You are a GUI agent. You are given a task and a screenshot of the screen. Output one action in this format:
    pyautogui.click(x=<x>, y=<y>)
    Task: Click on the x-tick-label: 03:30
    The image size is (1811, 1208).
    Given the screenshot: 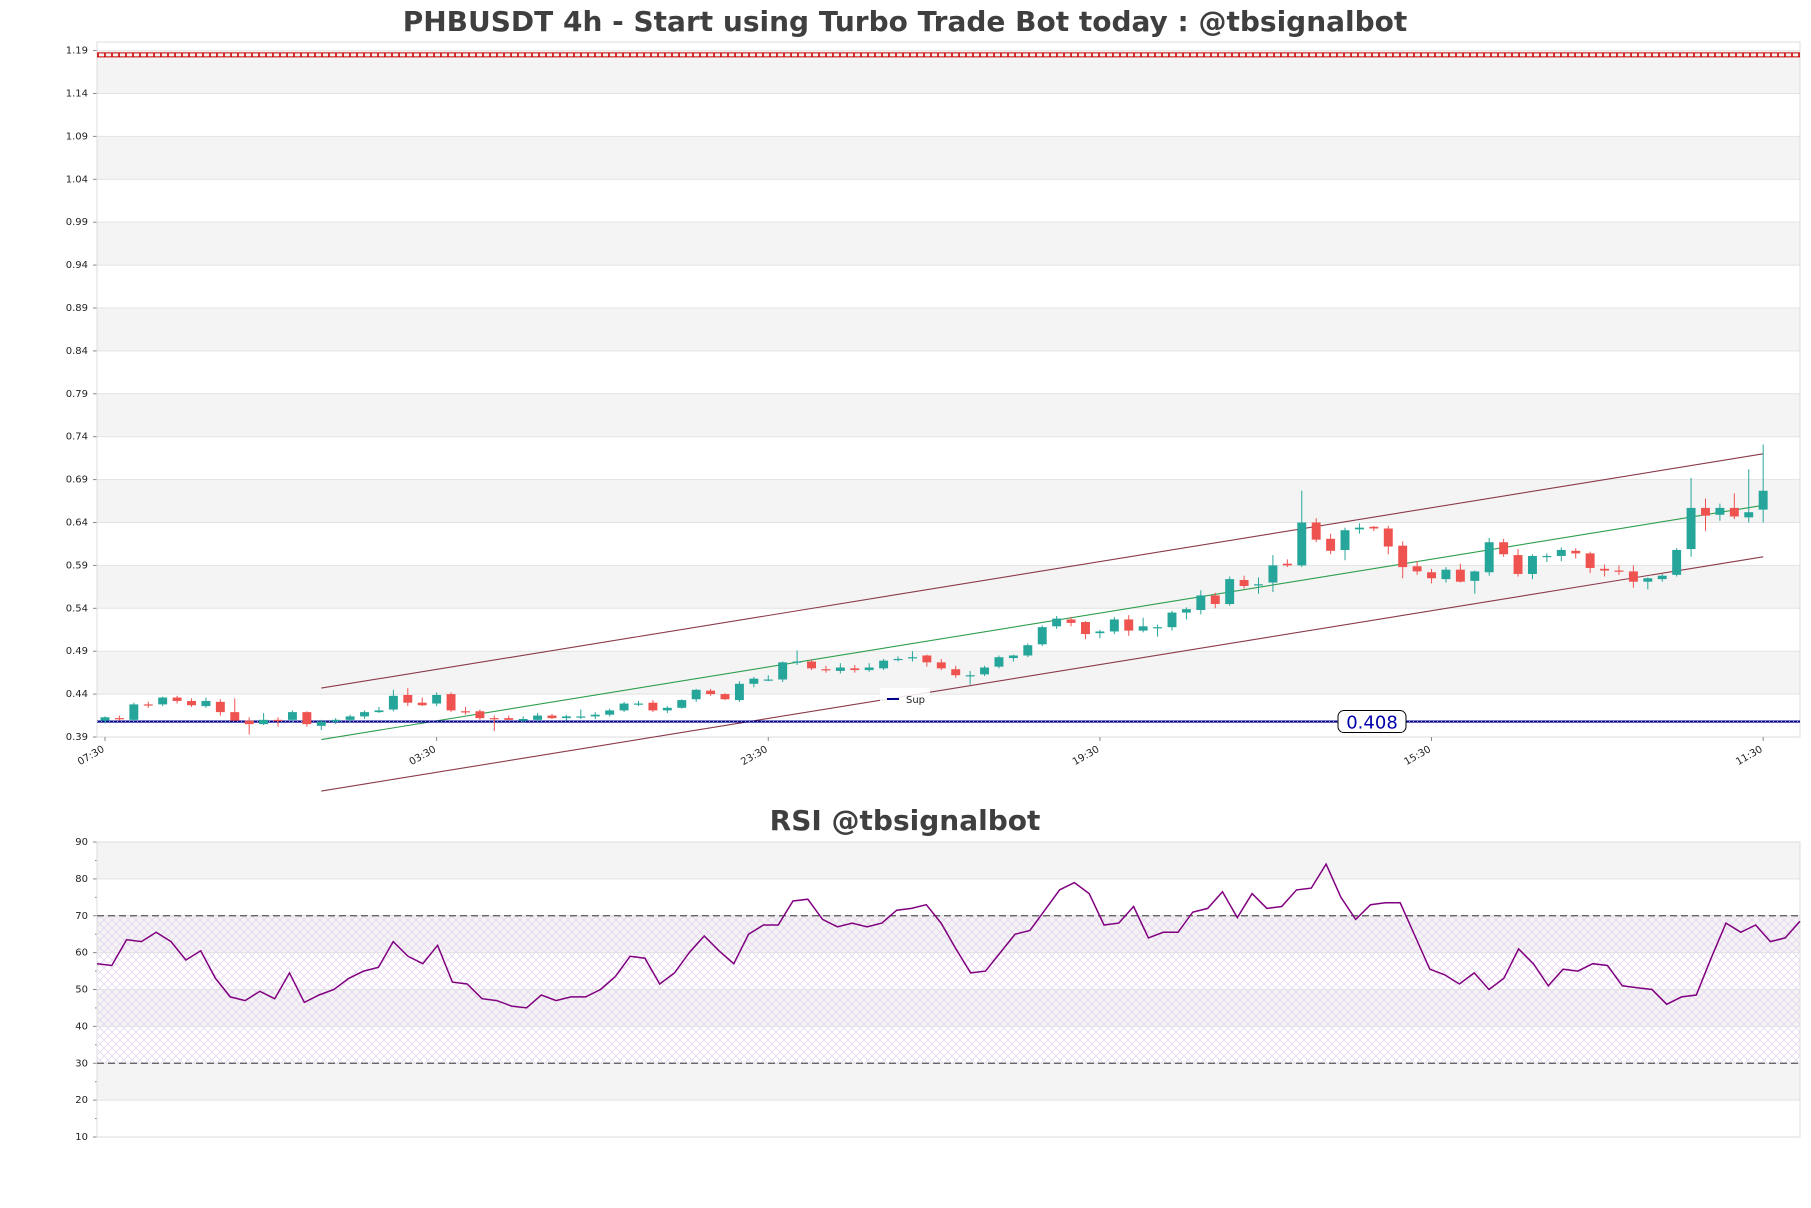 What is the action you would take?
    pyautogui.click(x=423, y=756)
    